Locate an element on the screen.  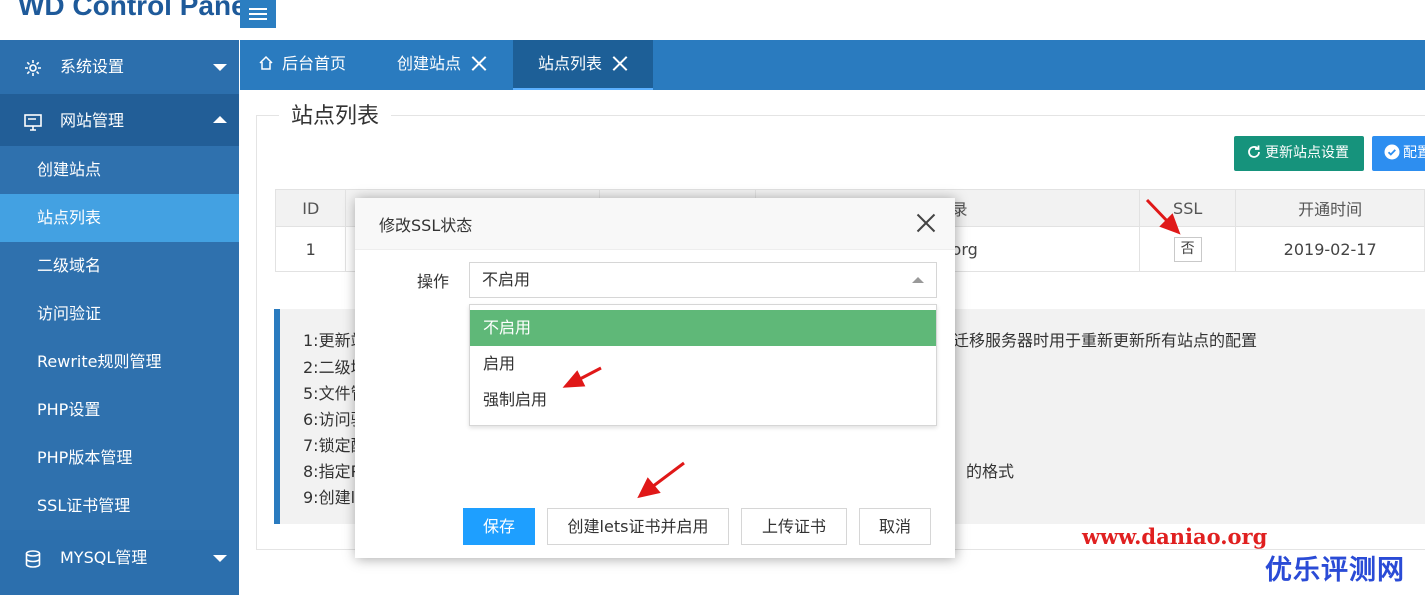
gear-icon is located at coordinates (33, 68).